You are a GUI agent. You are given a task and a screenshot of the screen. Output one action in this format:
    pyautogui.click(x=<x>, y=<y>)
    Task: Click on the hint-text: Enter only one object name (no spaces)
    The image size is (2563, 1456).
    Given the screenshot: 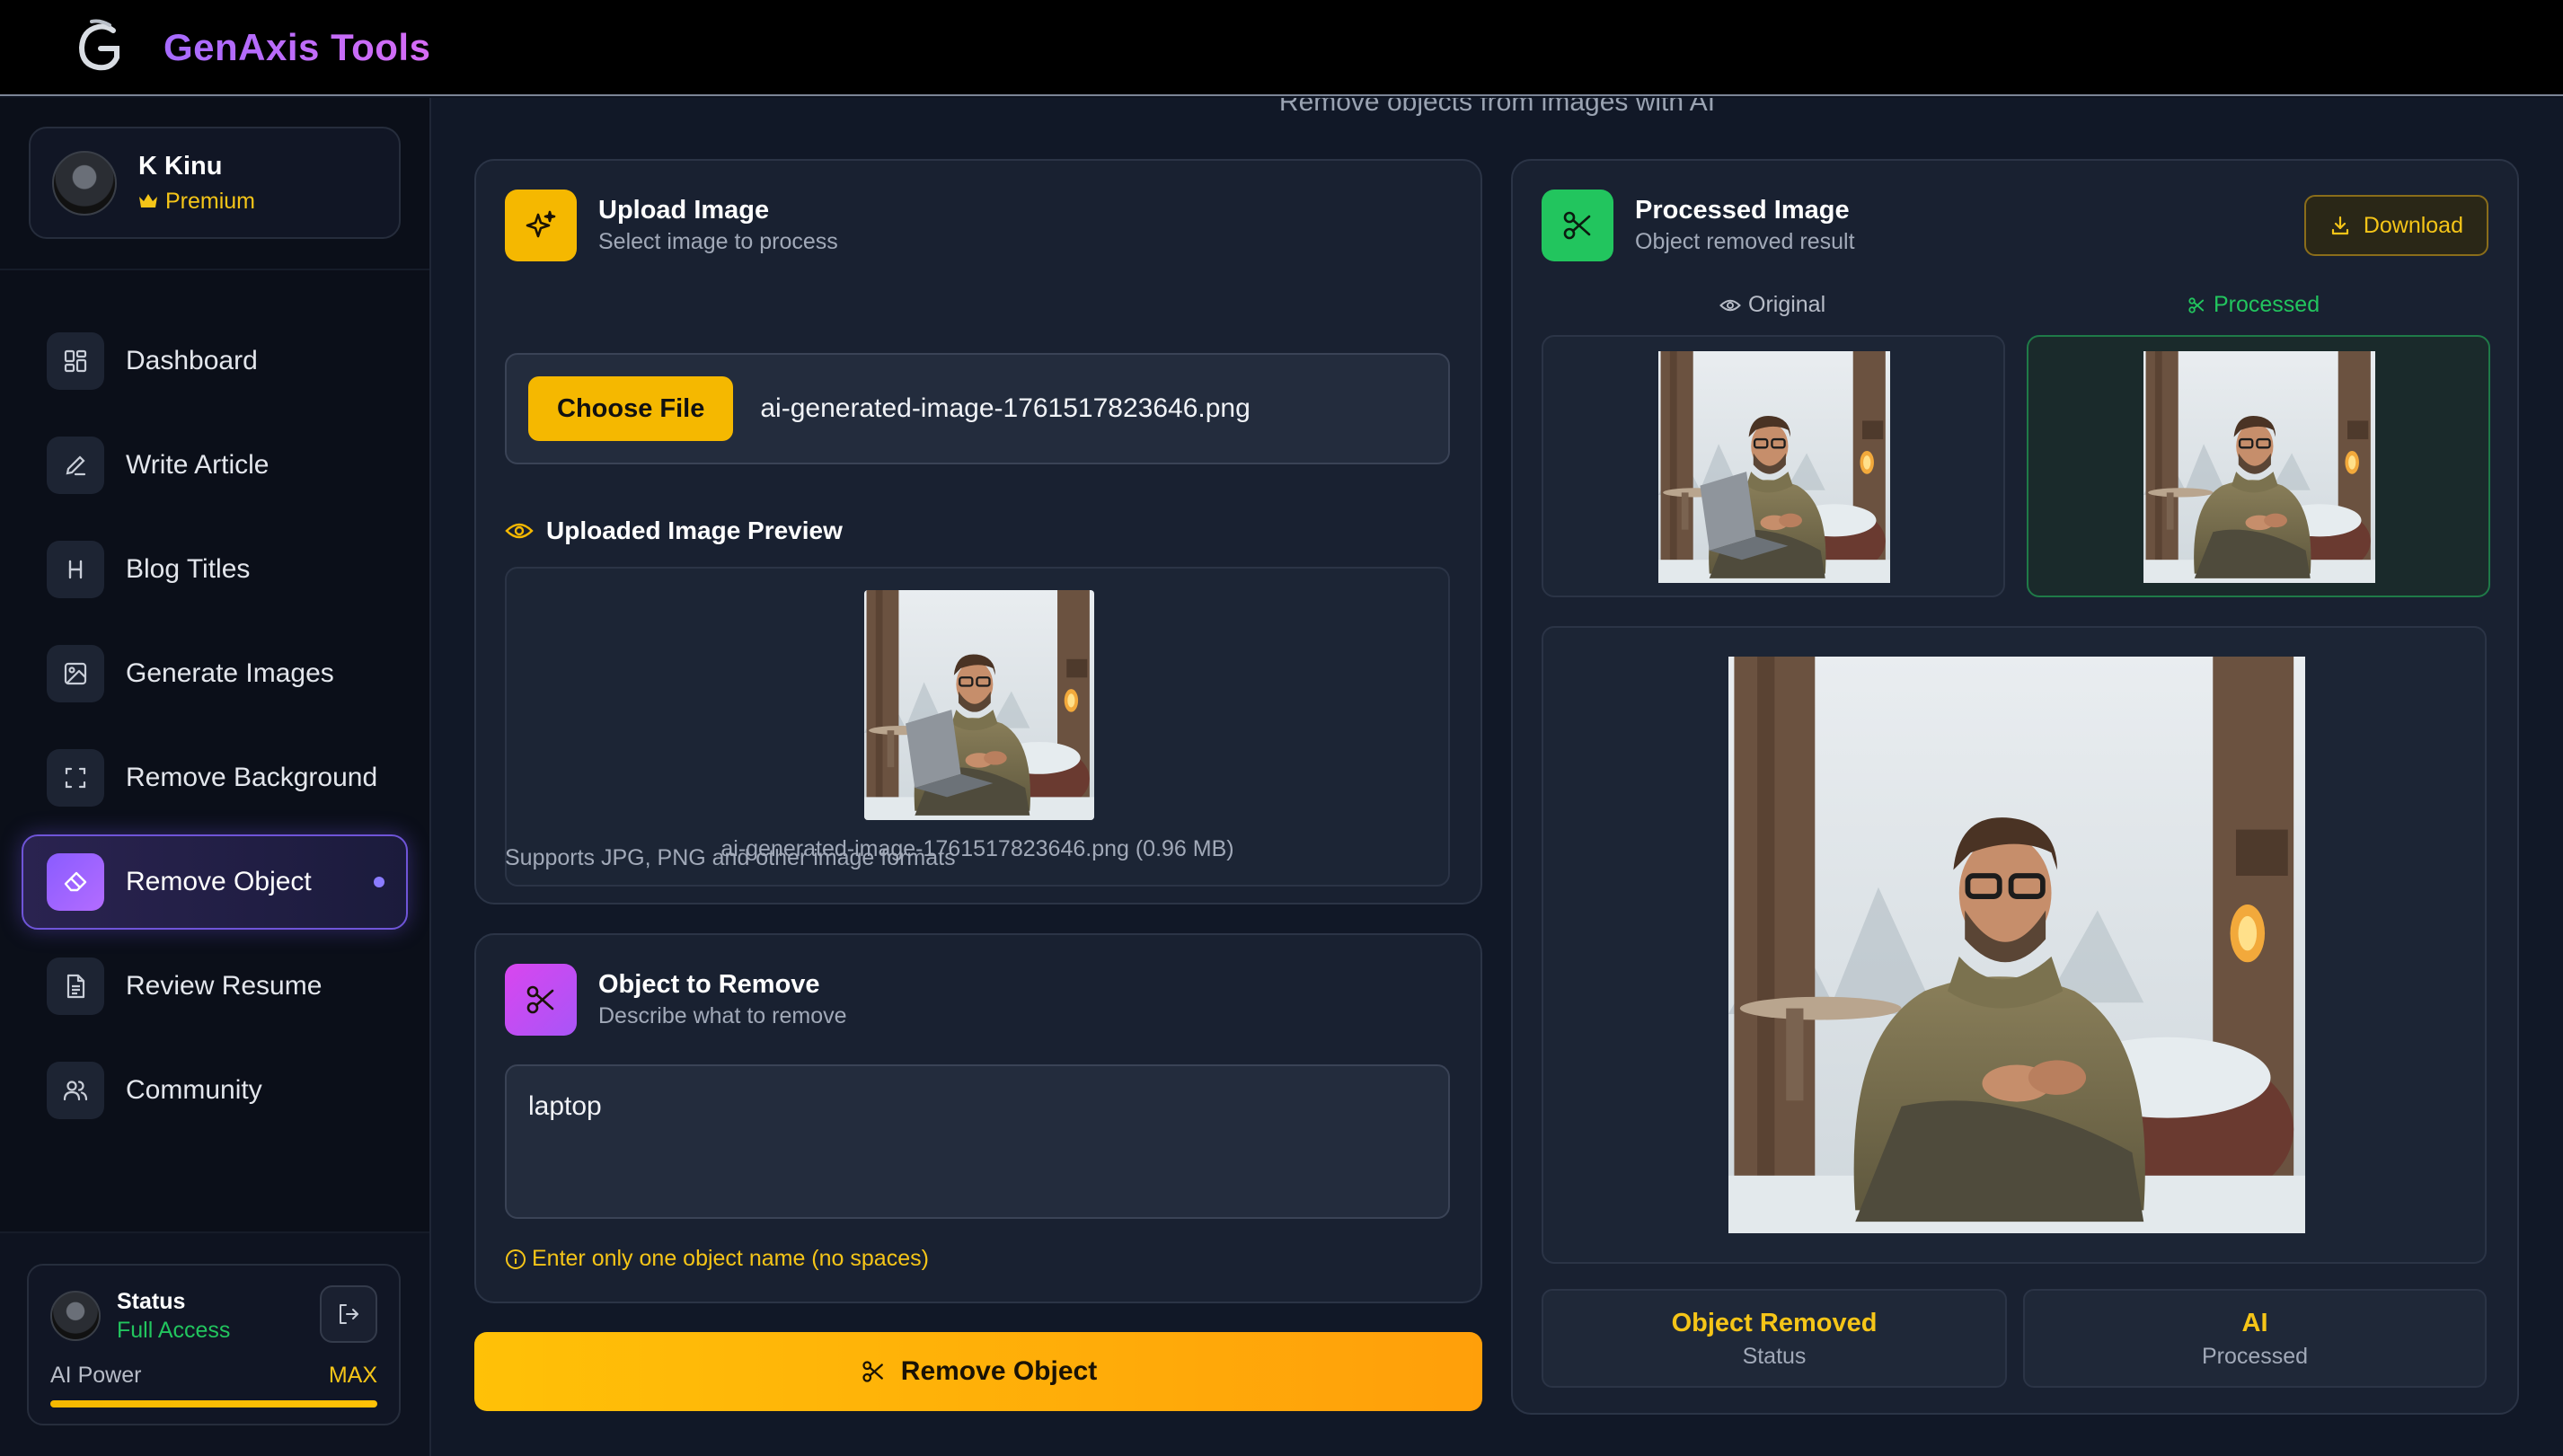 What is the action you would take?
    pyautogui.click(x=730, y=1258)
    